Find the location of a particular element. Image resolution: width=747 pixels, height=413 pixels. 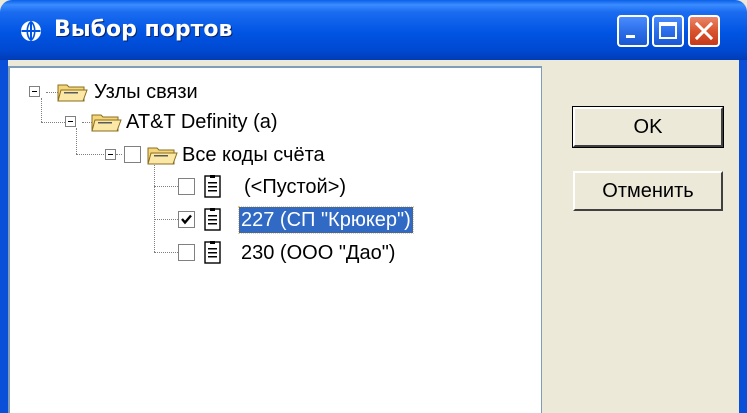

title-bar: Выбор портов is located at coordinates (373, 30).